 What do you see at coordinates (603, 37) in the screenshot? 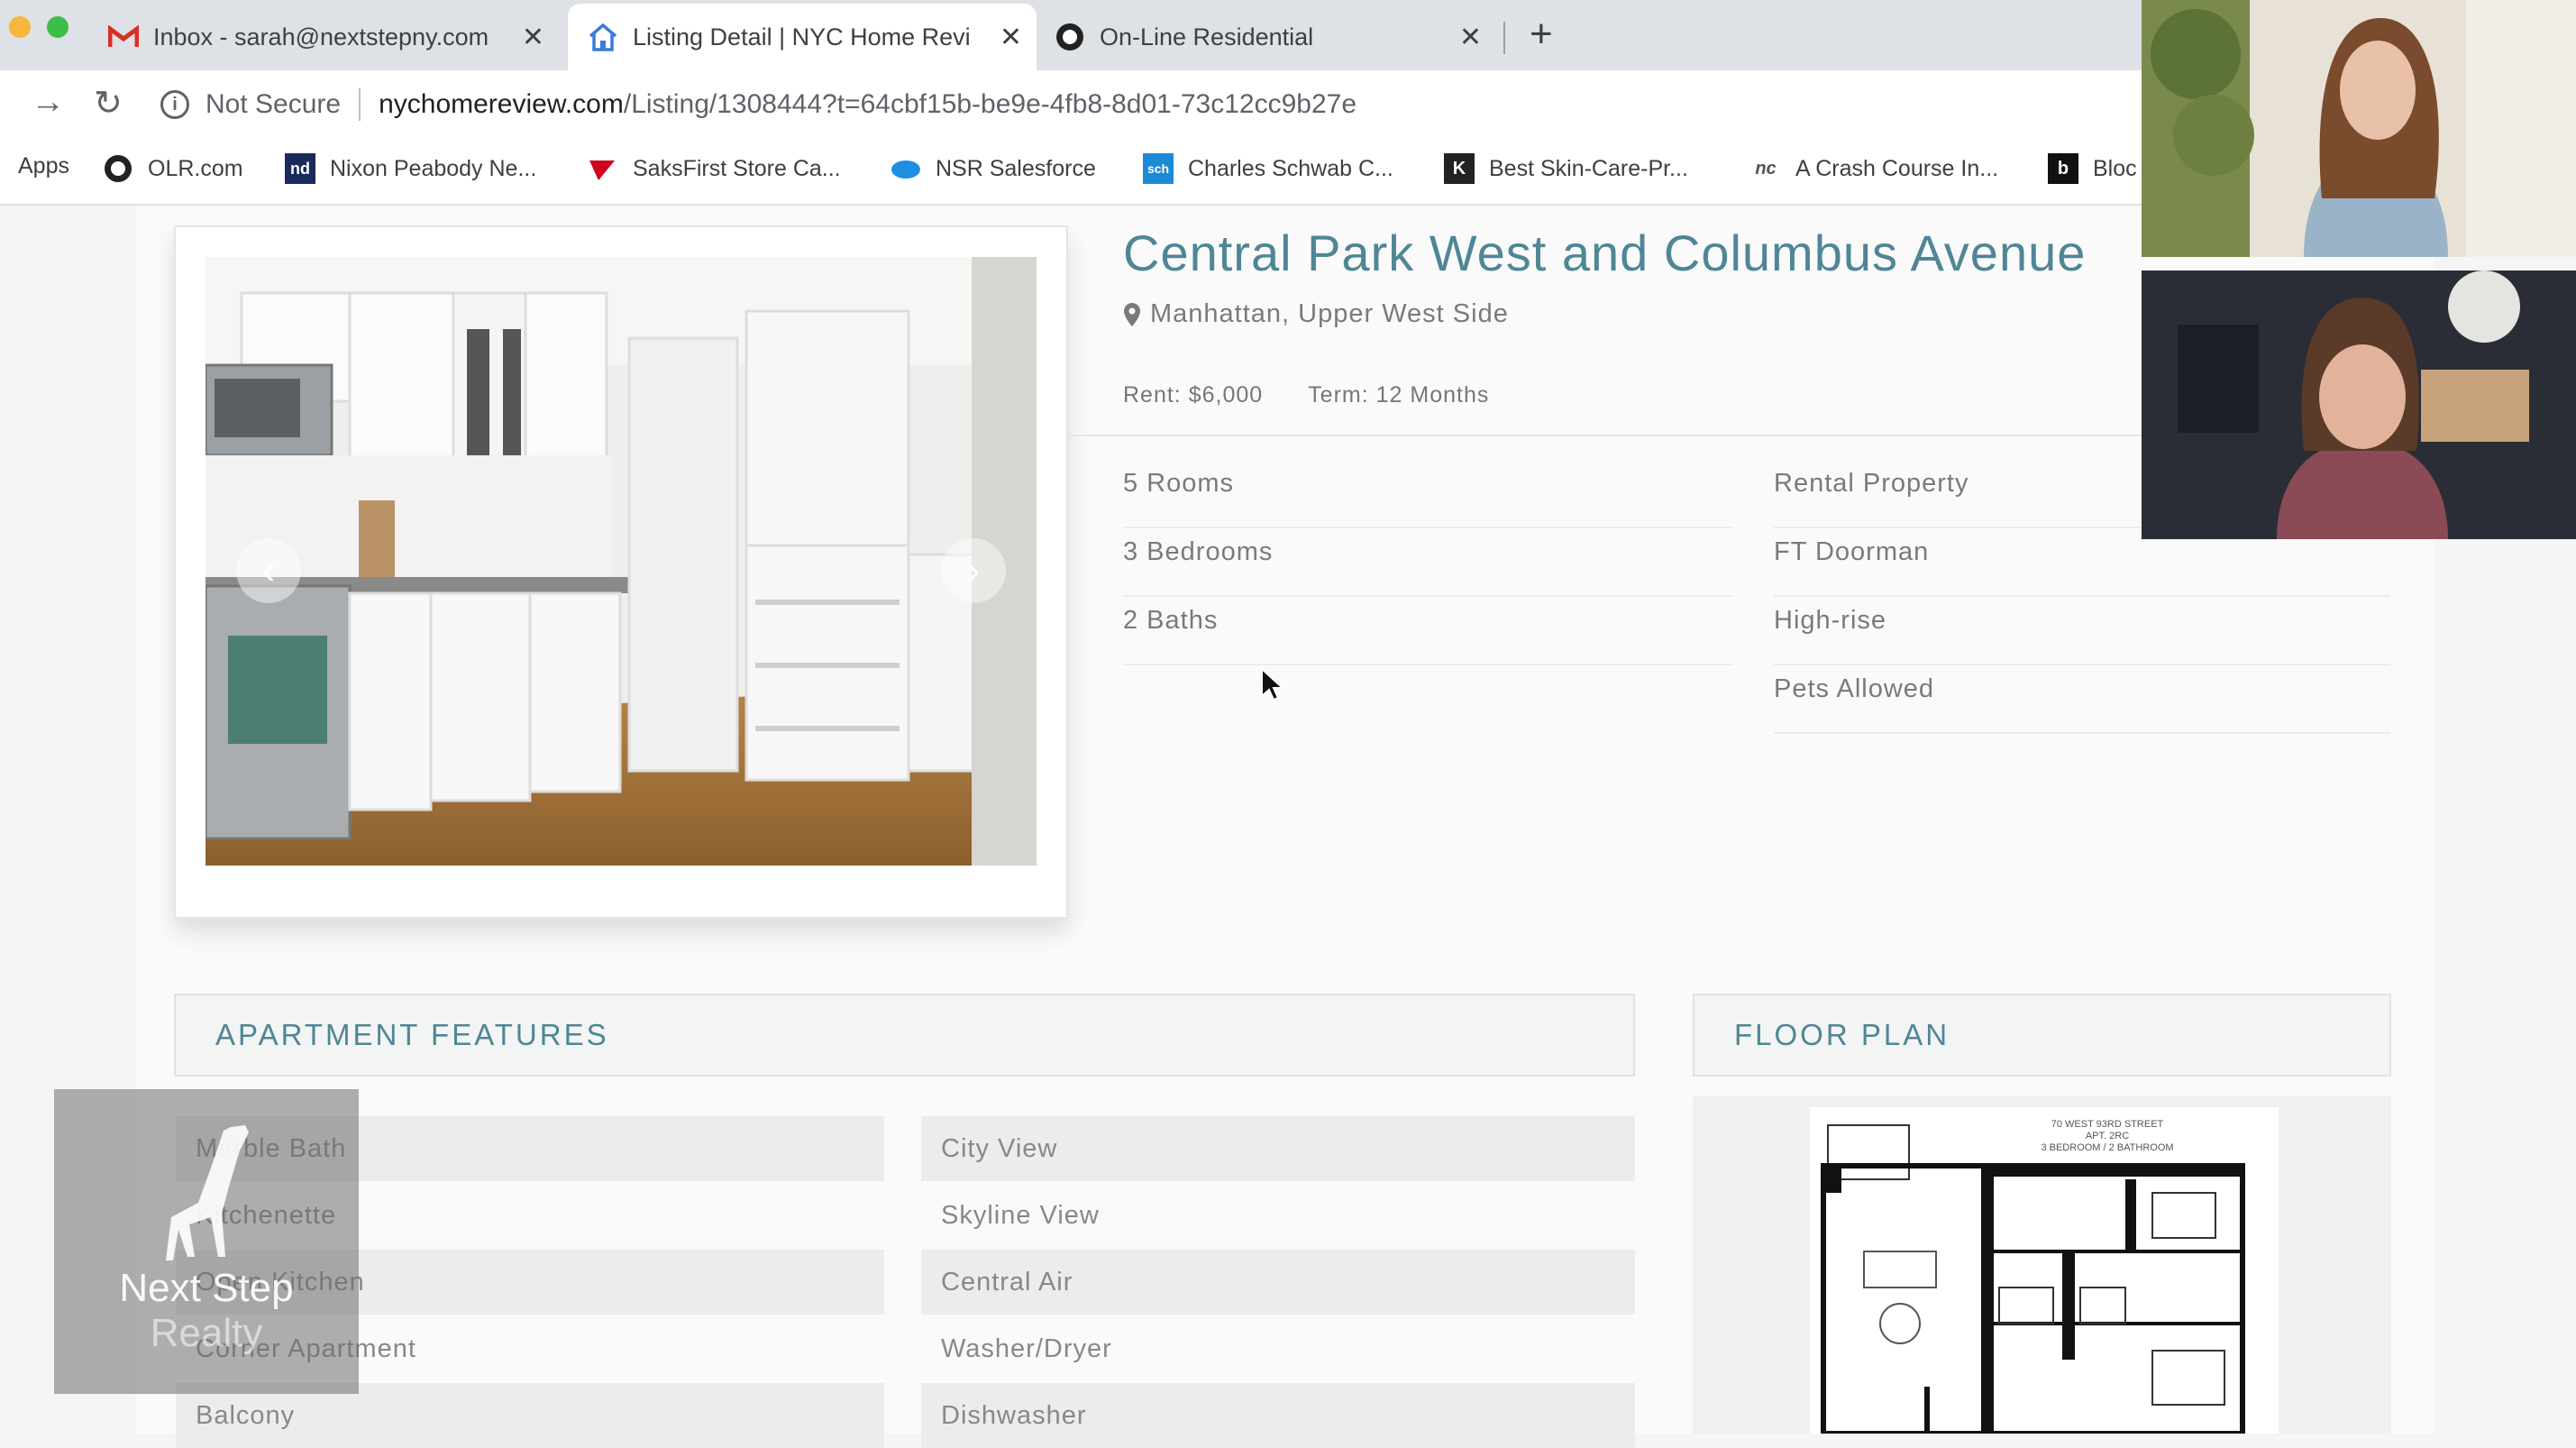
I see `home-icon` at bounding box center [603, 37].